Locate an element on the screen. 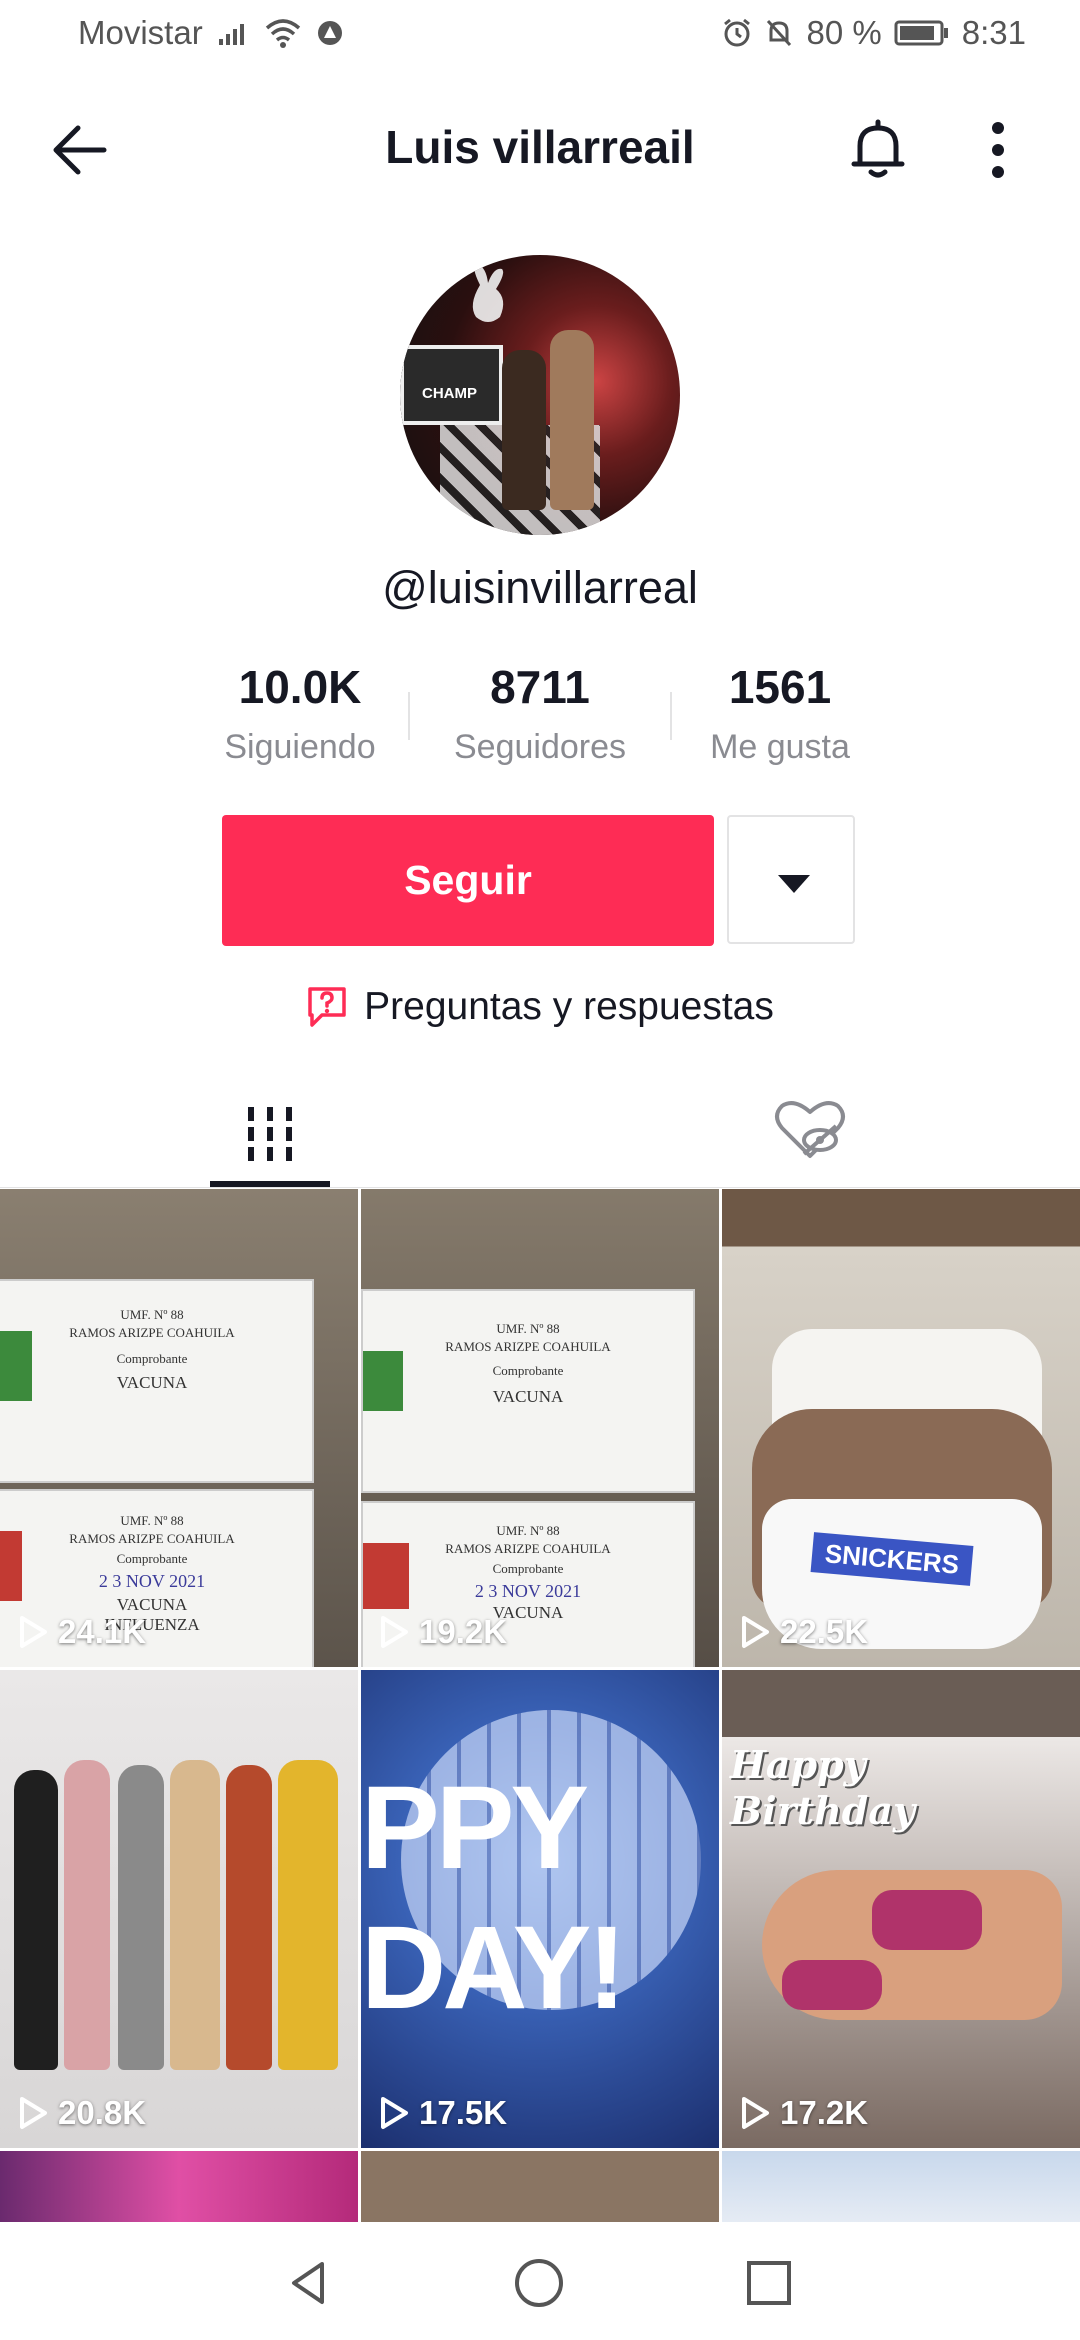  view-count-text: 24.1K is located at coordinates (102, 1631).